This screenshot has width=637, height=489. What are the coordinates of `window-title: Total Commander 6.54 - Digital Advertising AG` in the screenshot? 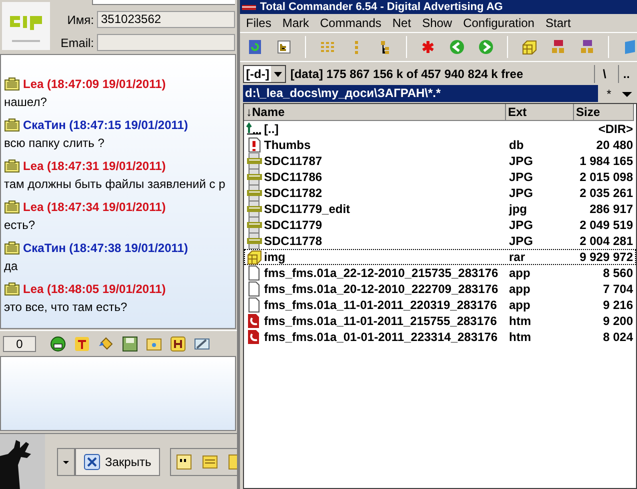 It's located at (381, 7).